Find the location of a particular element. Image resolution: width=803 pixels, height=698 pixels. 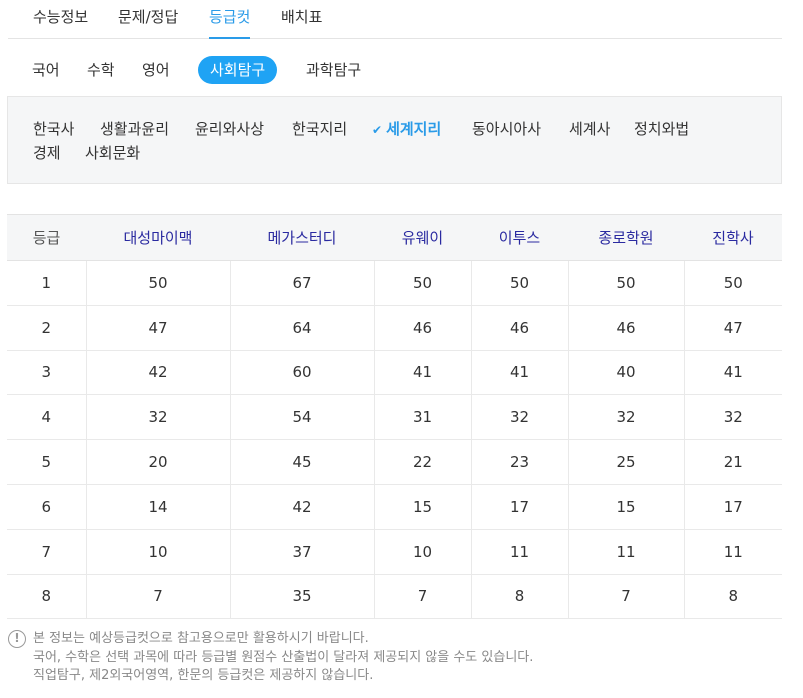

sub-subject-label: 세계지리 is located at coordinates (414, 129).